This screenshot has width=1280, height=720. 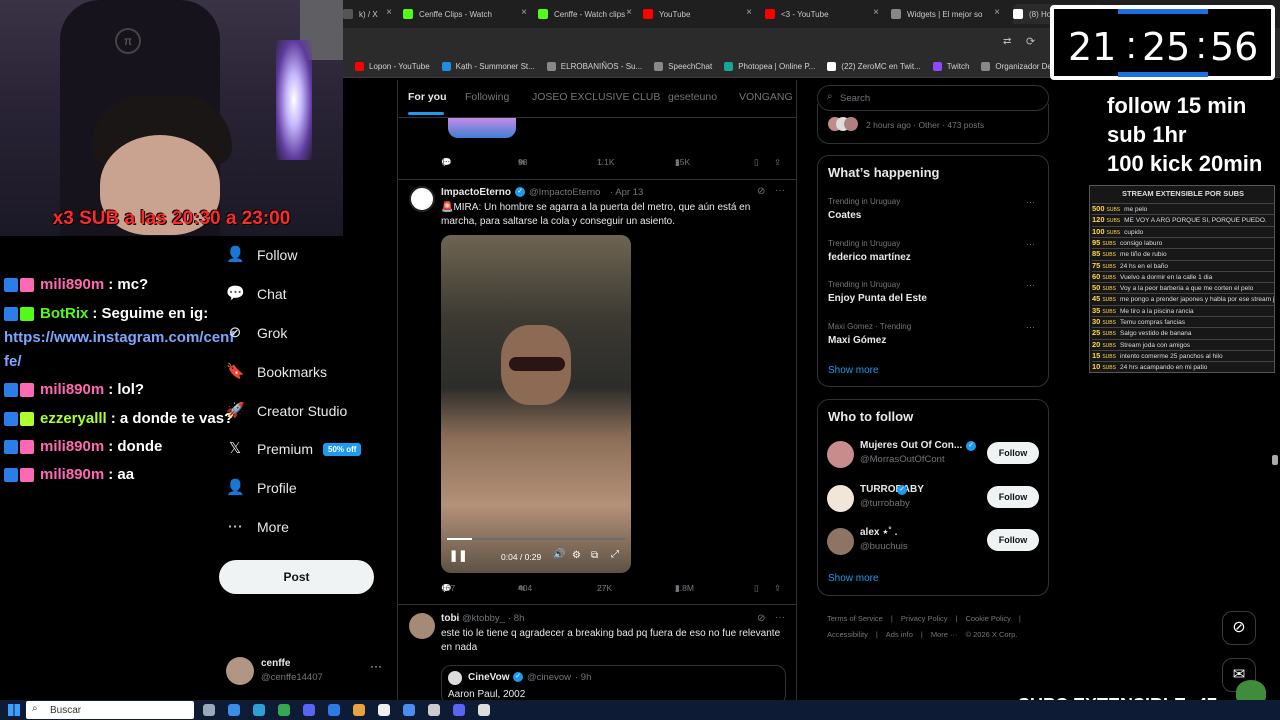 What do you see at coordinates (924, 619) in the screenshot?
I see `footer-link: Privacy Policy` at bounding box center [924, 619].